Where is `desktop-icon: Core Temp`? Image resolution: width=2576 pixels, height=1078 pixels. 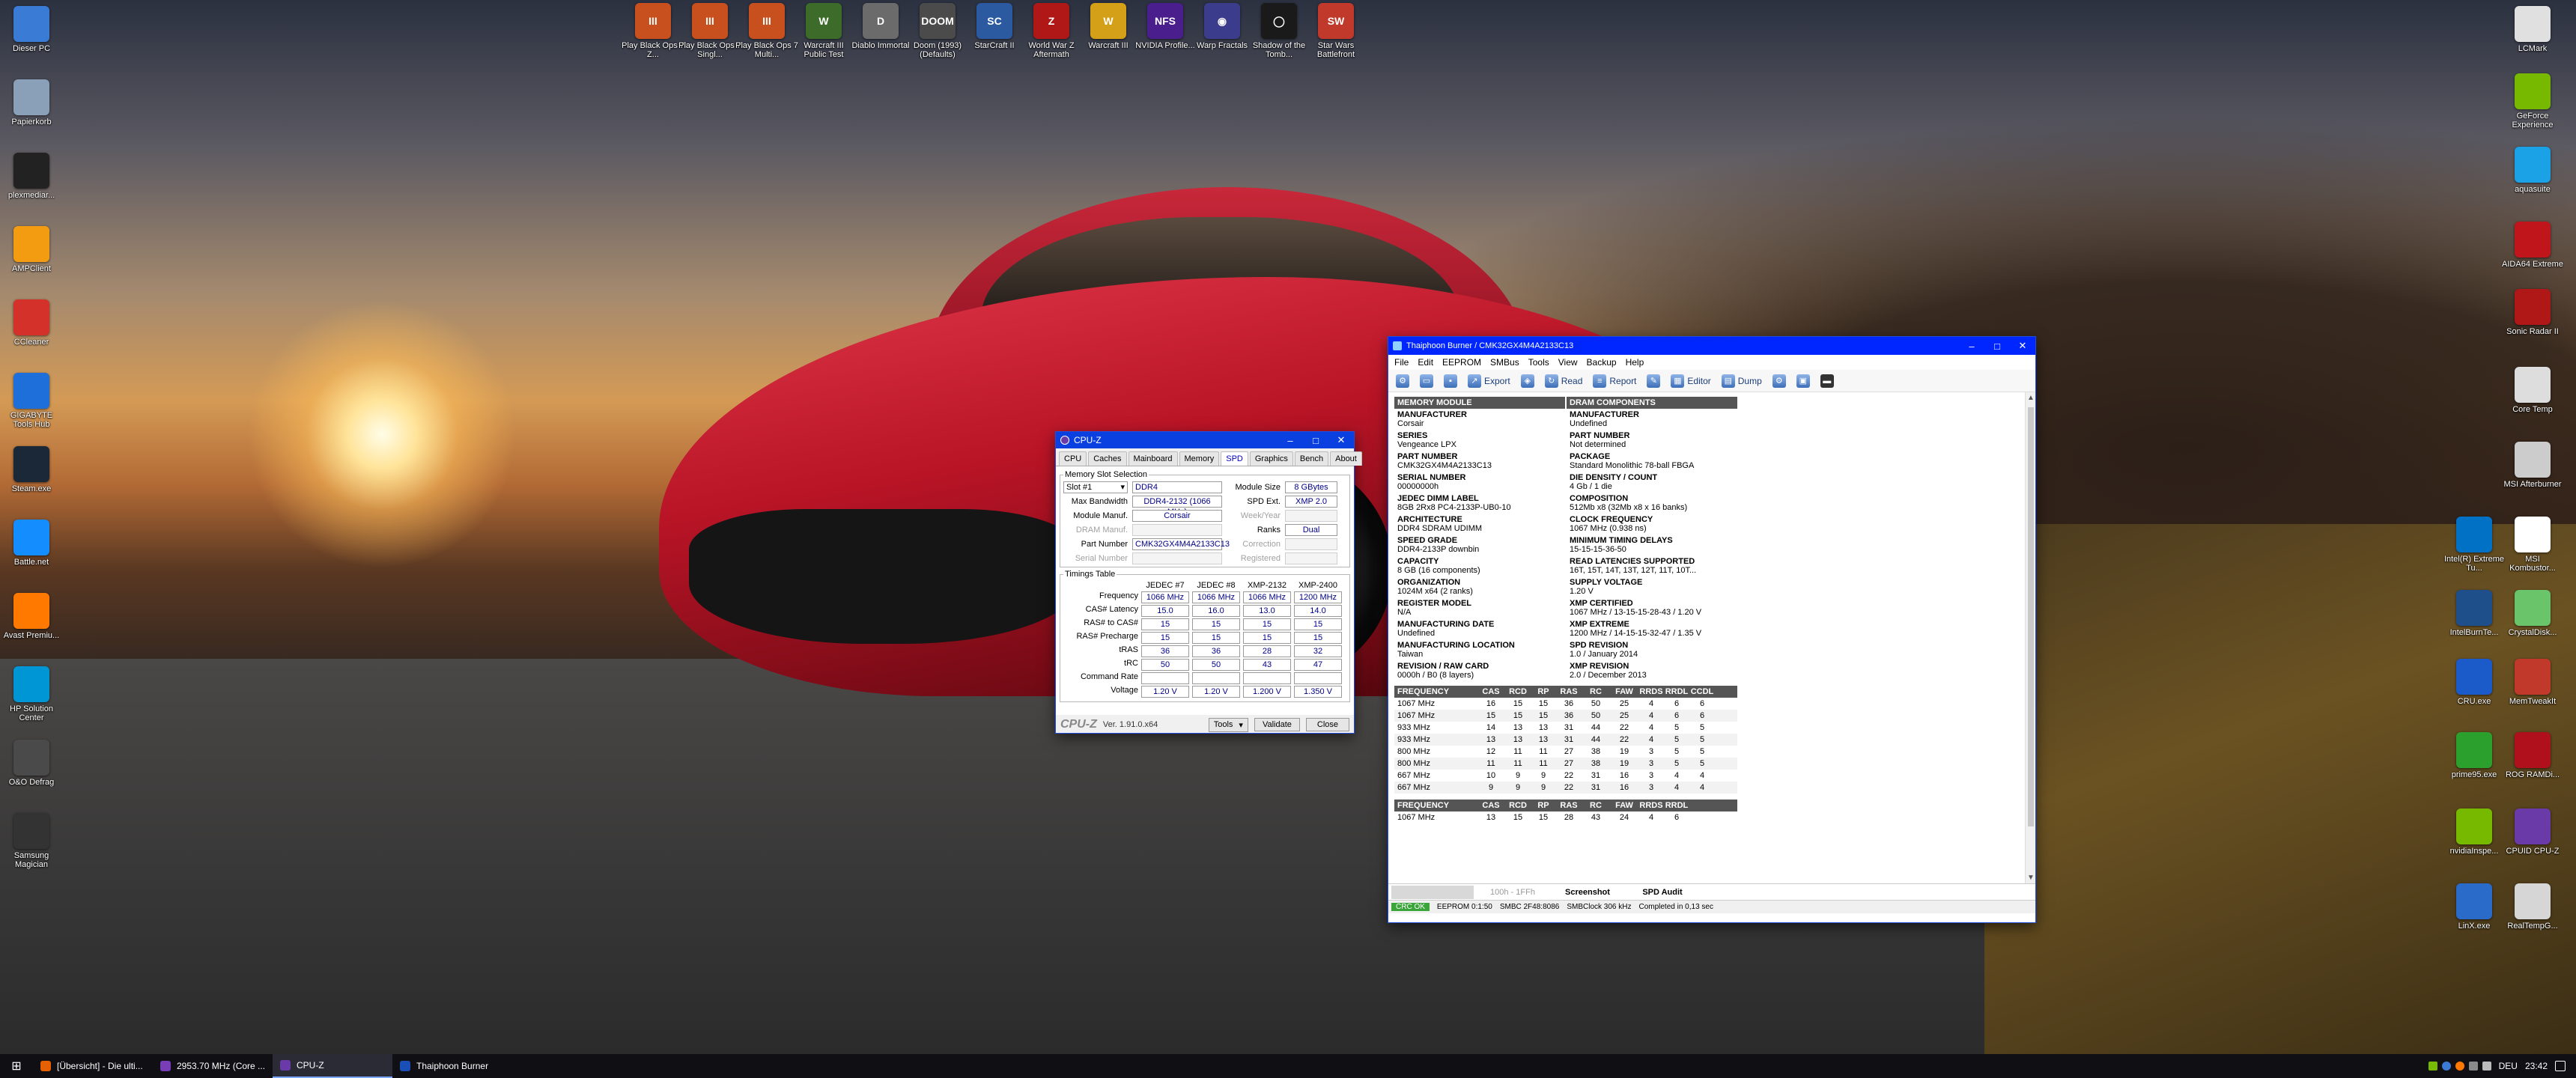
desktop-icon: Core Temp is located at coordinates (2532, 390).